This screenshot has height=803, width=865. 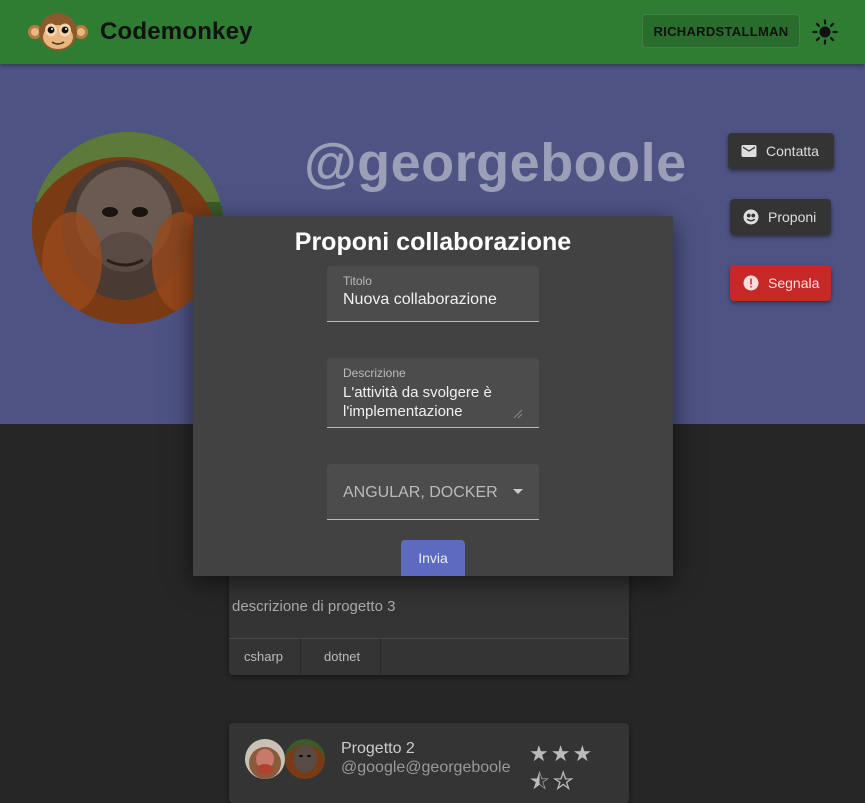 I want to click on tag-chip: dotnet, so click(x=345, y=656).